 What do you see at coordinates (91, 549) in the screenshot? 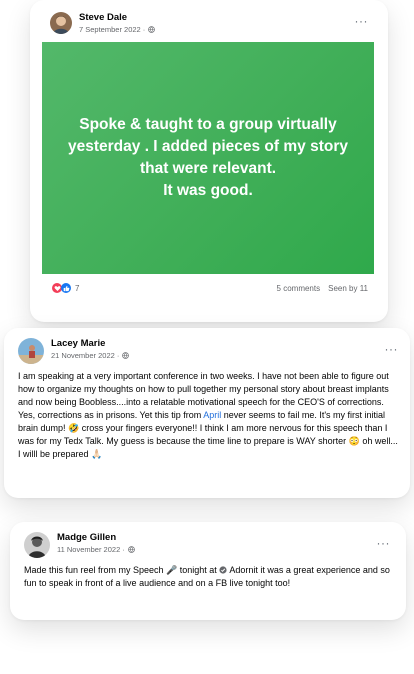
I see `post-date: 11 November 2022 ·` at bounding box center [91, 549].